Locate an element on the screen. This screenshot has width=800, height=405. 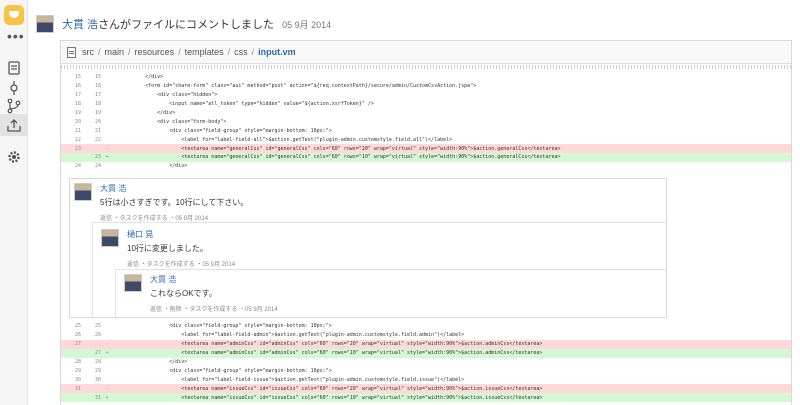
old-line-number: 31 is located at coordinates (71, 389).